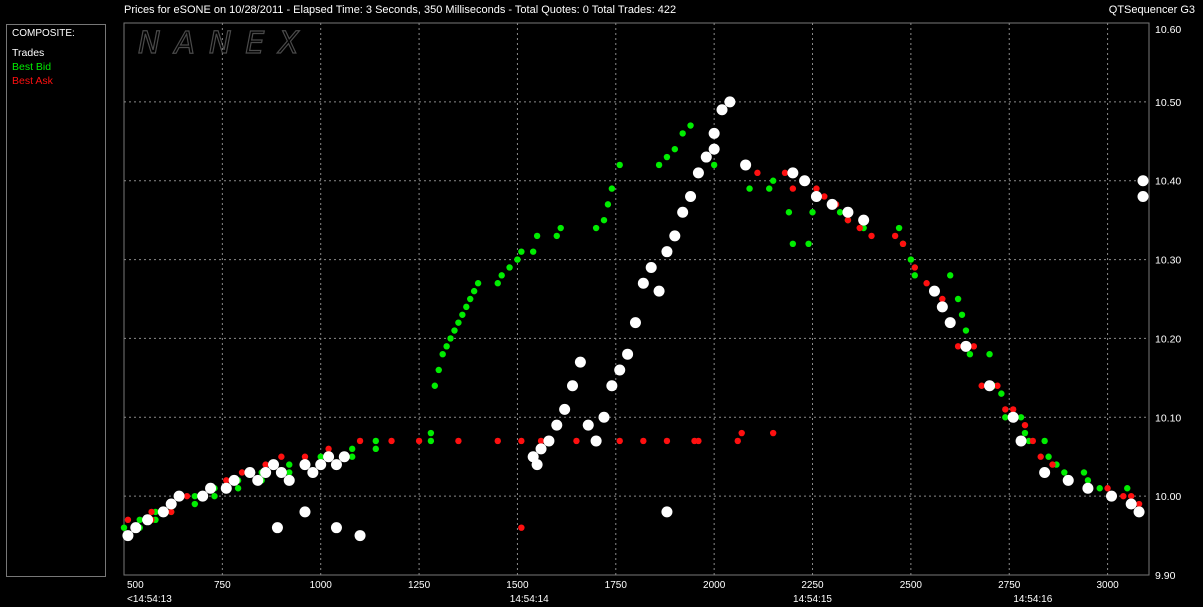 The image size is (1203, 607). What do you see at coordinates (714, 585) in the screenshot?
I see `x-tick-label: 2000` at bounding box center [714, 585].